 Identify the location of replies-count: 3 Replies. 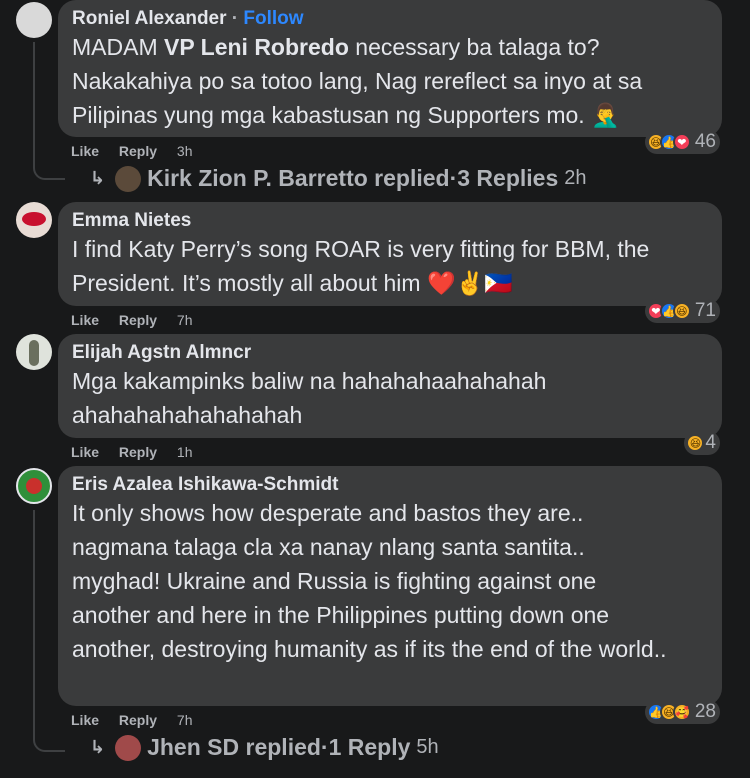
(508, 178).